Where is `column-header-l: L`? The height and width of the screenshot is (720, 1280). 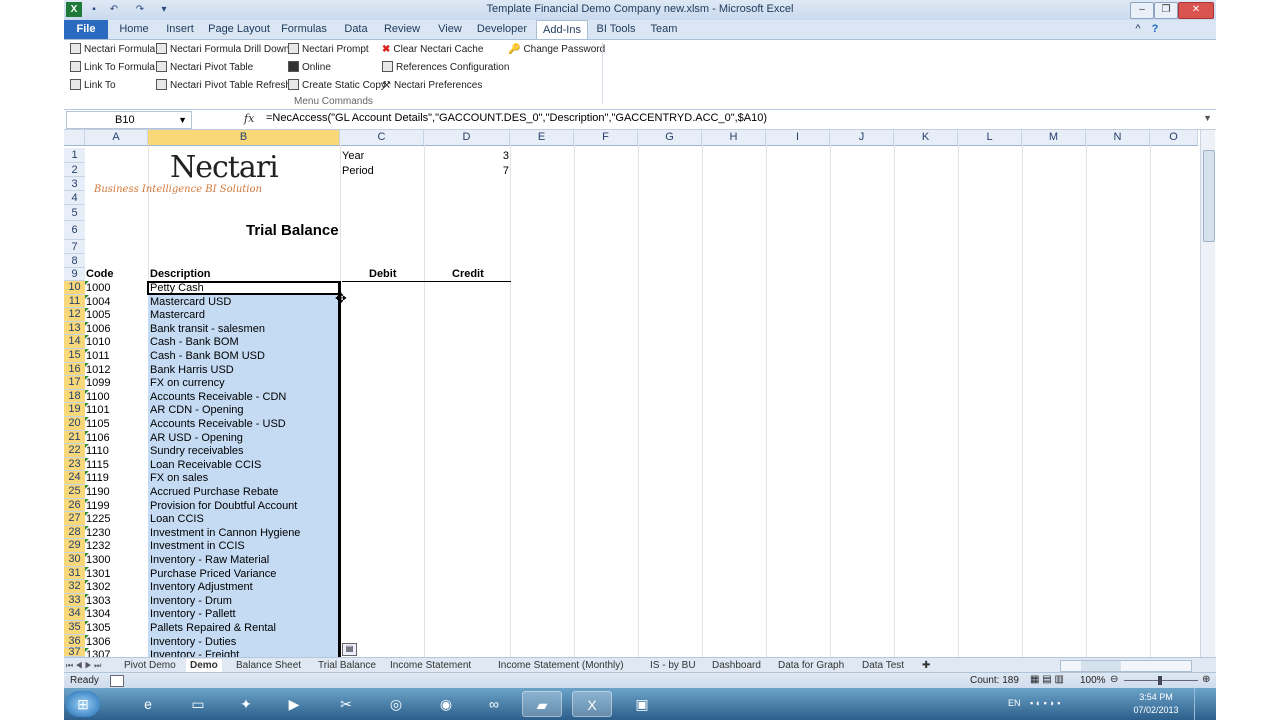 column-header-l: L is located at coordinates (990, 137).